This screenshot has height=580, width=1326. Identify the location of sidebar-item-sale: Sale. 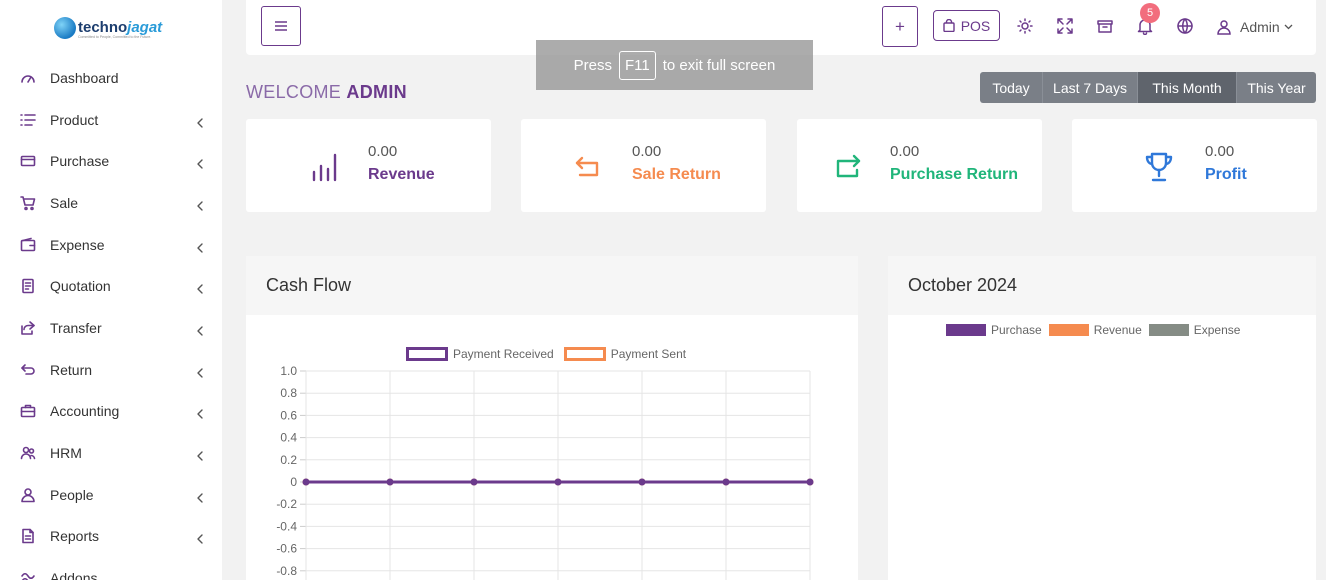
(111, 203).